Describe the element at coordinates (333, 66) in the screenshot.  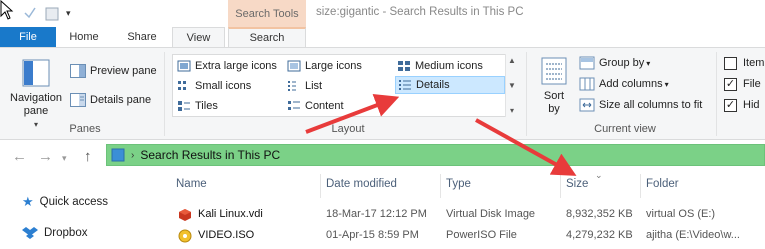
I see `large-icons-label: Large icons` at that location.